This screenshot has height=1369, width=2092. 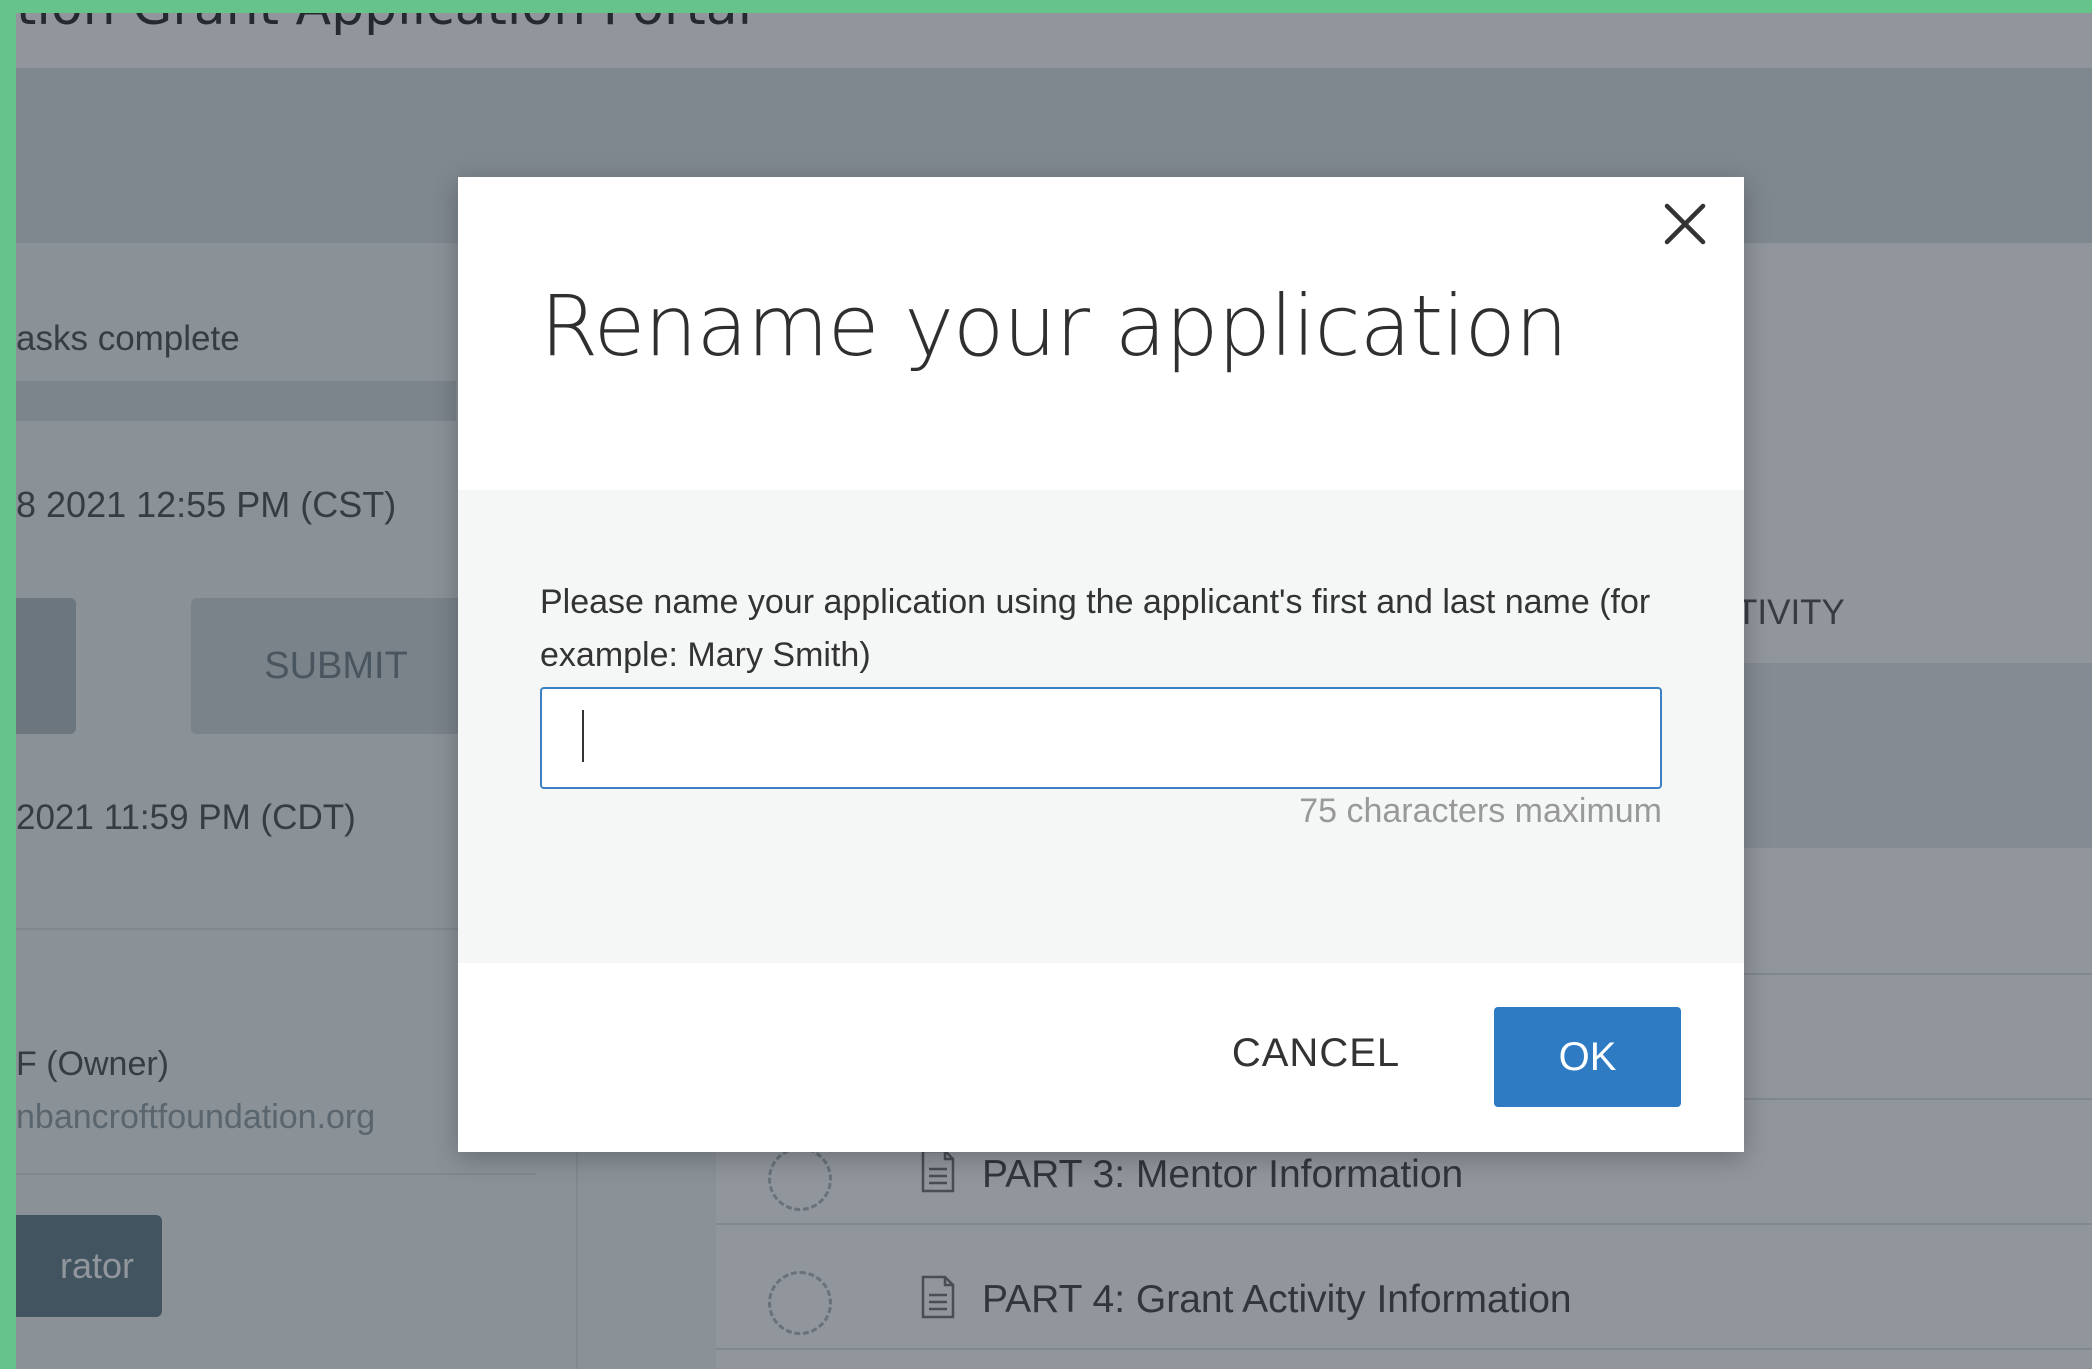 What do you see at coordinates (1587, 1057) in the screenshot?
I see `ok-button: OK` at bounding box center [1587, 1057].